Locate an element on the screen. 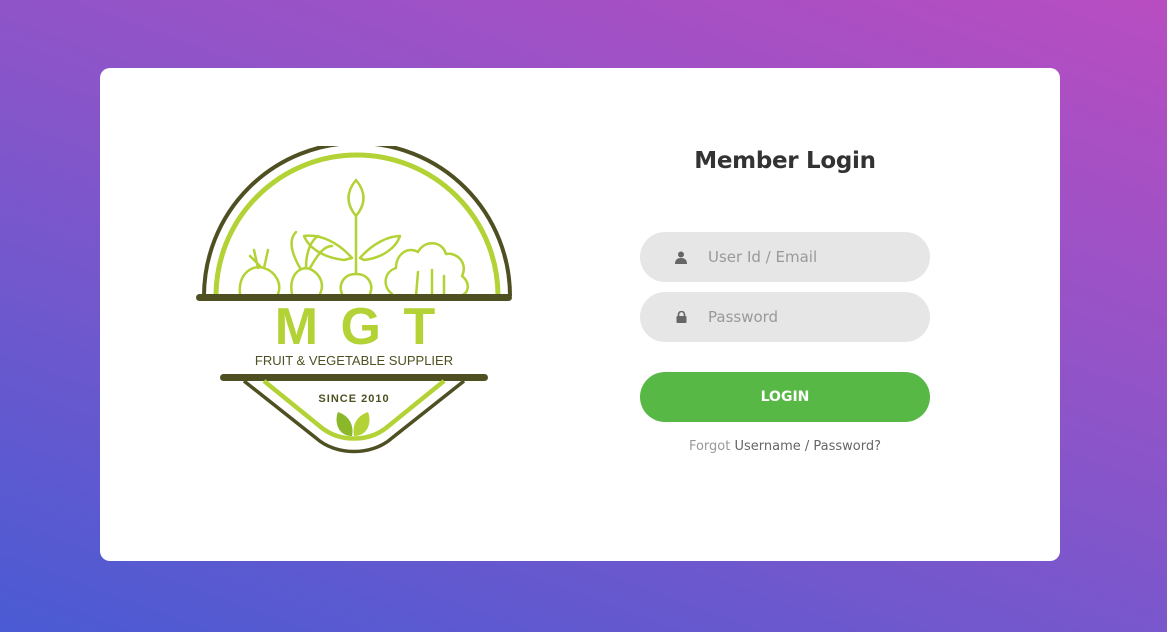 The height and width of the screenshot is (632, 1167). login-form: Member Login LOGIN Forgot Usernam is located at coordinates (785, 300).